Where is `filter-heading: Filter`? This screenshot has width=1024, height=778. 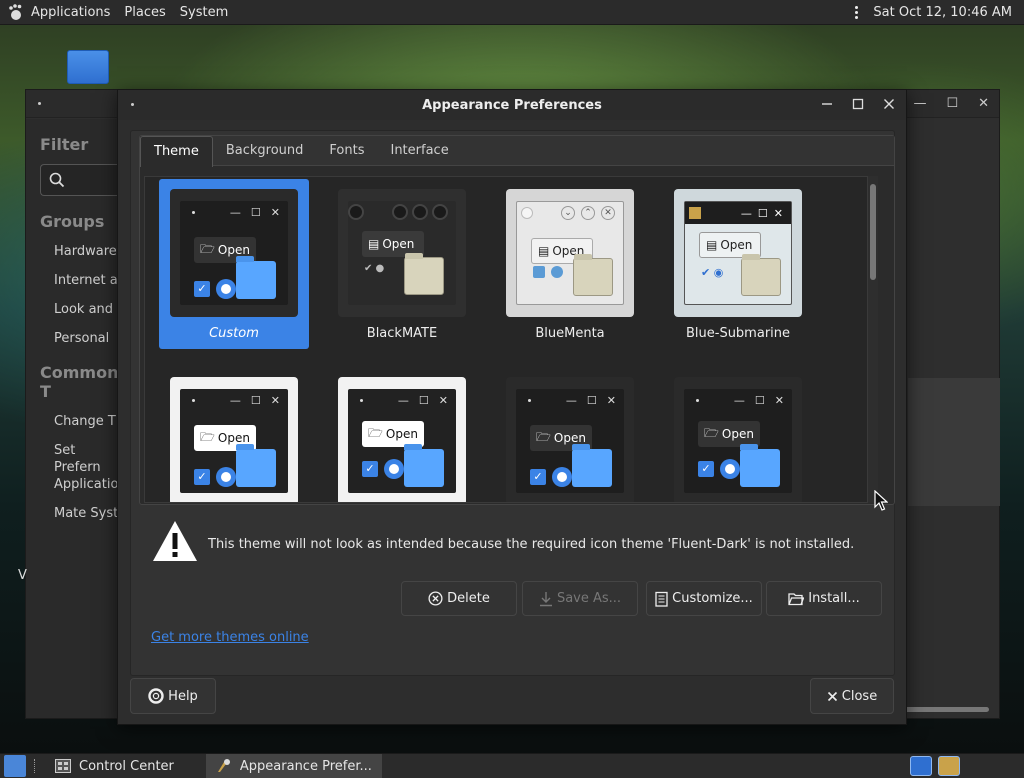
filter-heading: Filter is located at coordinates (64, 144).